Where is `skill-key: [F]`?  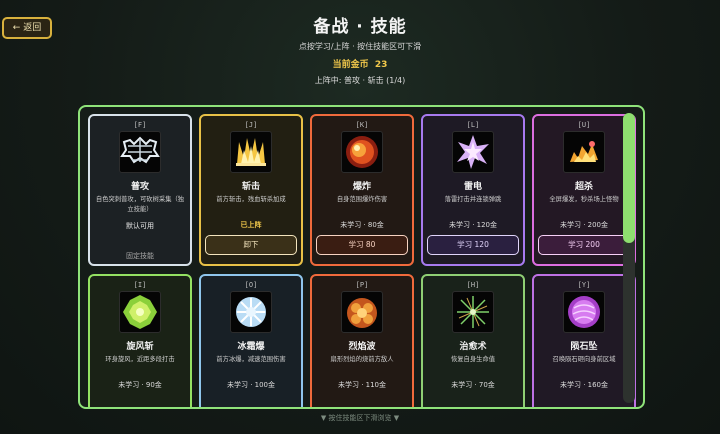
skill-key: [F] is located at coordinates (140, 125).